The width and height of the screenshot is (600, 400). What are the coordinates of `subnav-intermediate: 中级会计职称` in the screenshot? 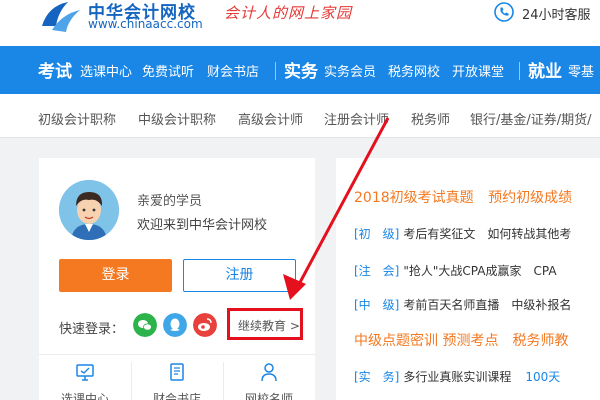 It's located at (177, 118).